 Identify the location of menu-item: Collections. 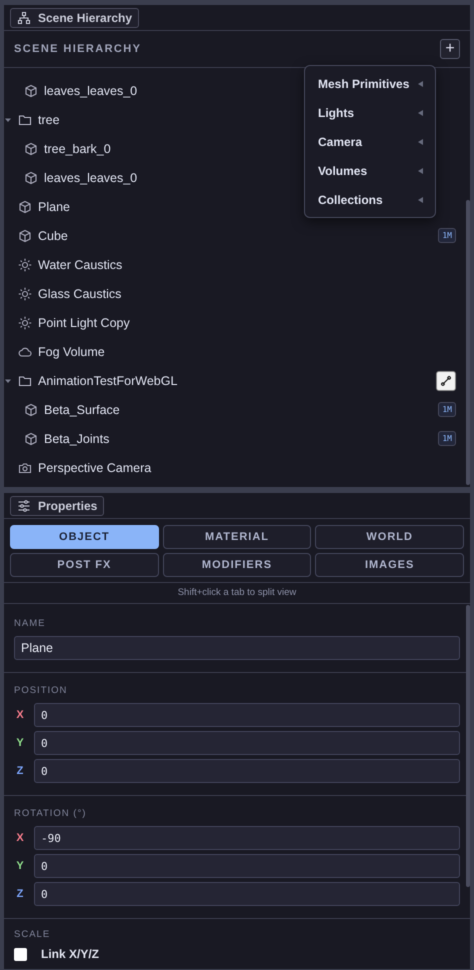
(370, 199).